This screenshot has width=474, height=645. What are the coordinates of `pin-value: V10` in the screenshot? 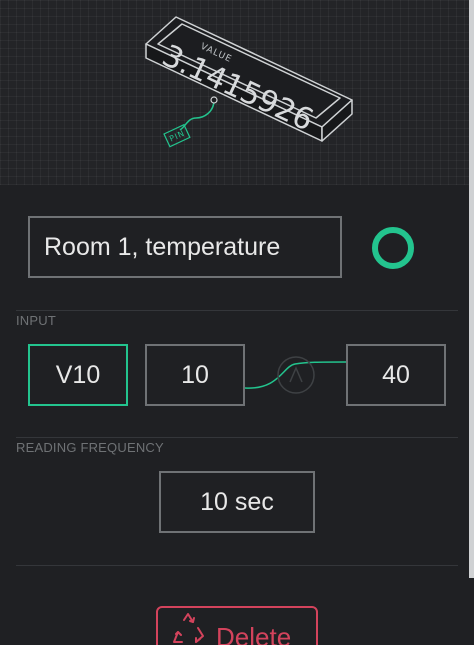 It's located at (78, 374).